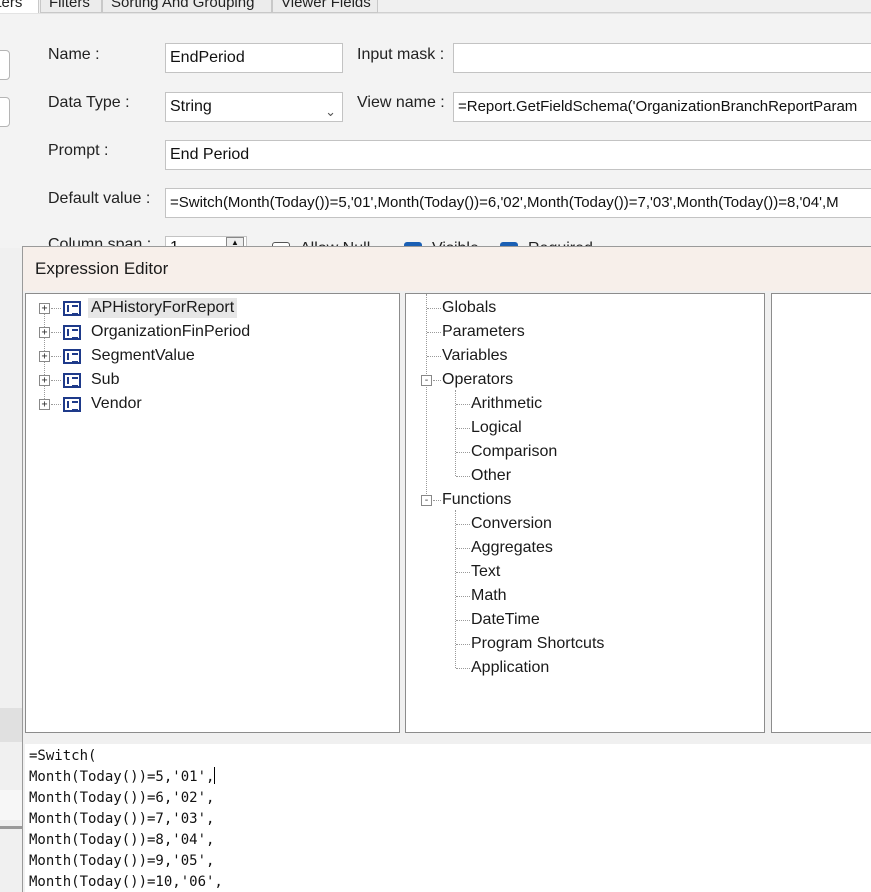 The height and width of the screenshot is (892, 871). I want to click on tree-item-label: Globals, so click(469, 307).